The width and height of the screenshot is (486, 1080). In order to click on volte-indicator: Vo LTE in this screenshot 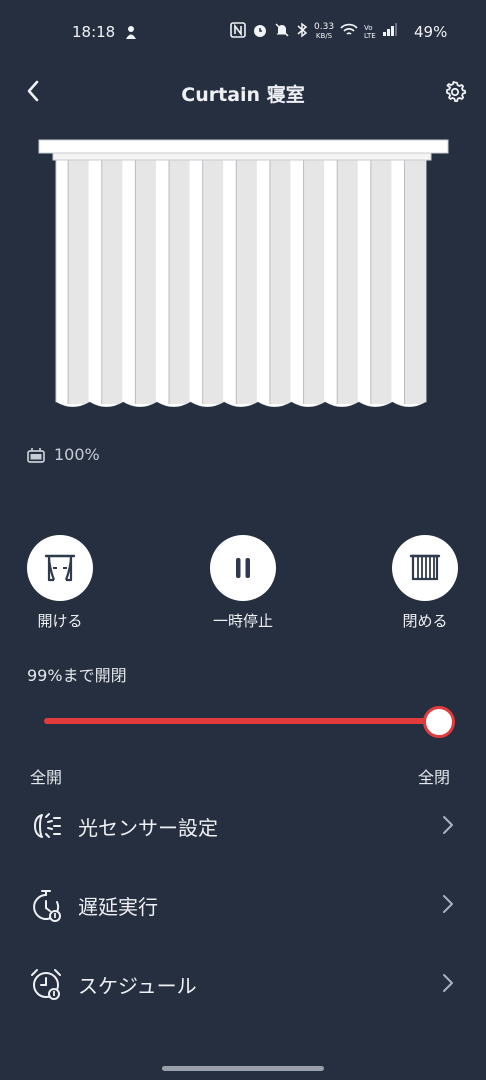, I will do `click(370, 32)`.